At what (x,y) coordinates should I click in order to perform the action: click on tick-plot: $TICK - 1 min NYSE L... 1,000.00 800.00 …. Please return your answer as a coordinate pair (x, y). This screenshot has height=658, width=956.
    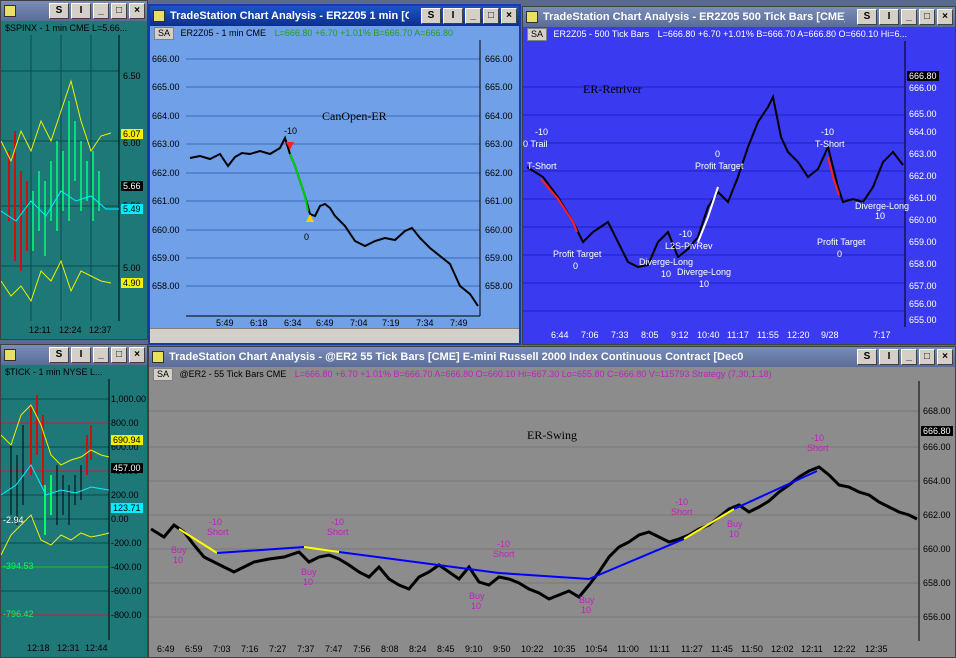
    Looking at the image, I should click on (74, 511).